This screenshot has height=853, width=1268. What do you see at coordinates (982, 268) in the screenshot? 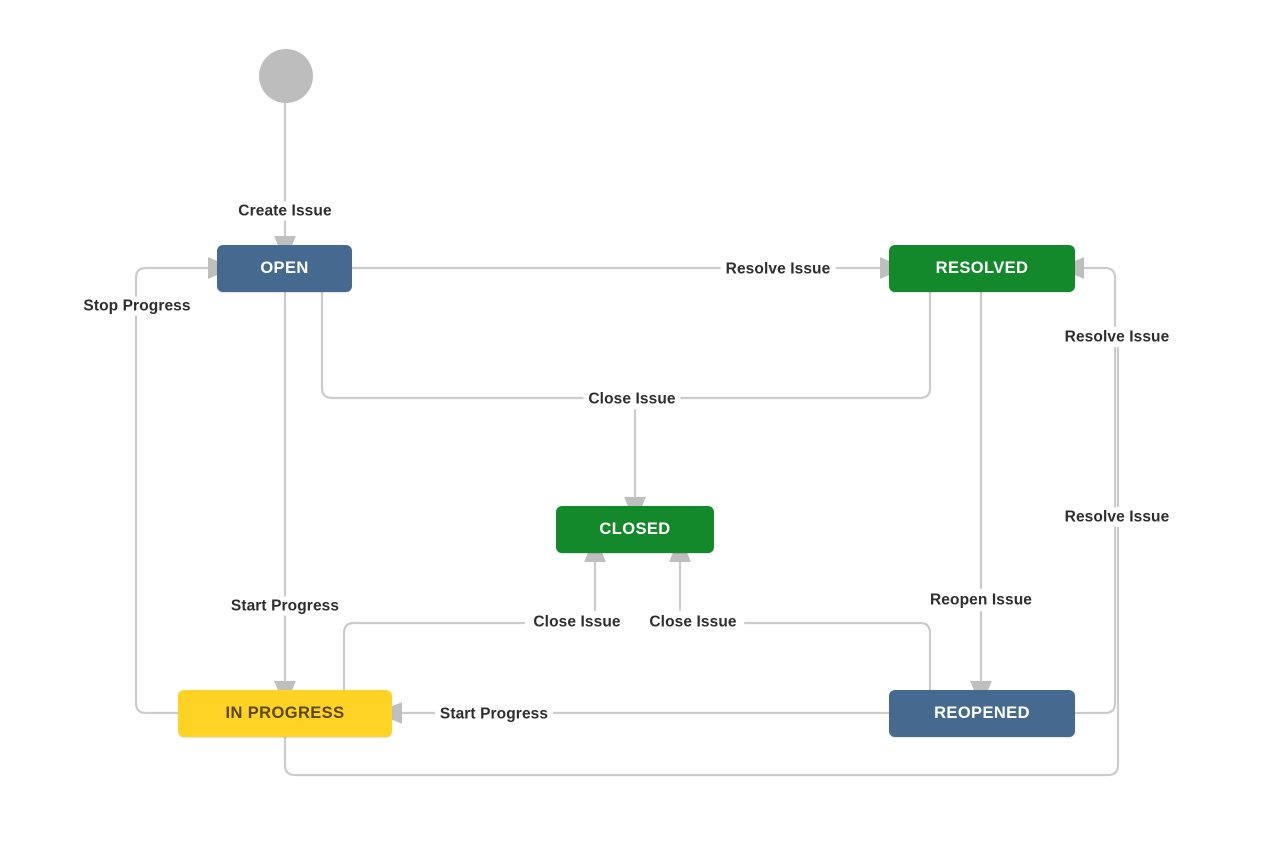
I see `node-resolved: RESOLVED` at bounding box center [982, 268].